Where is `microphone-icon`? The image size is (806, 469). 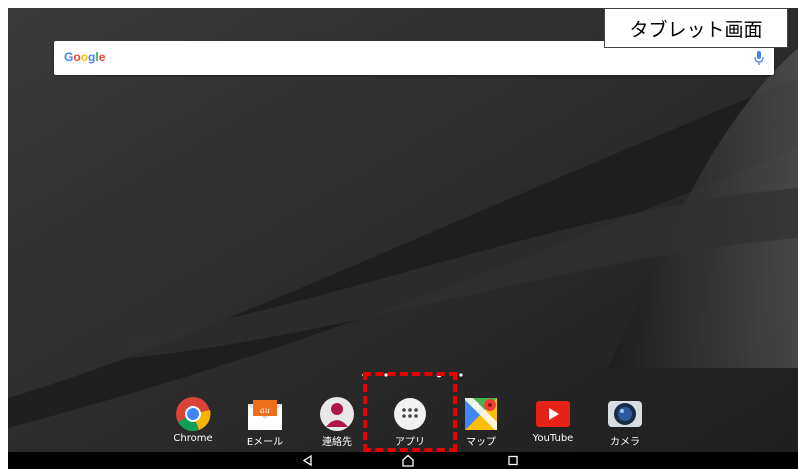
microphone-icon is located at coordinates (759, 58).